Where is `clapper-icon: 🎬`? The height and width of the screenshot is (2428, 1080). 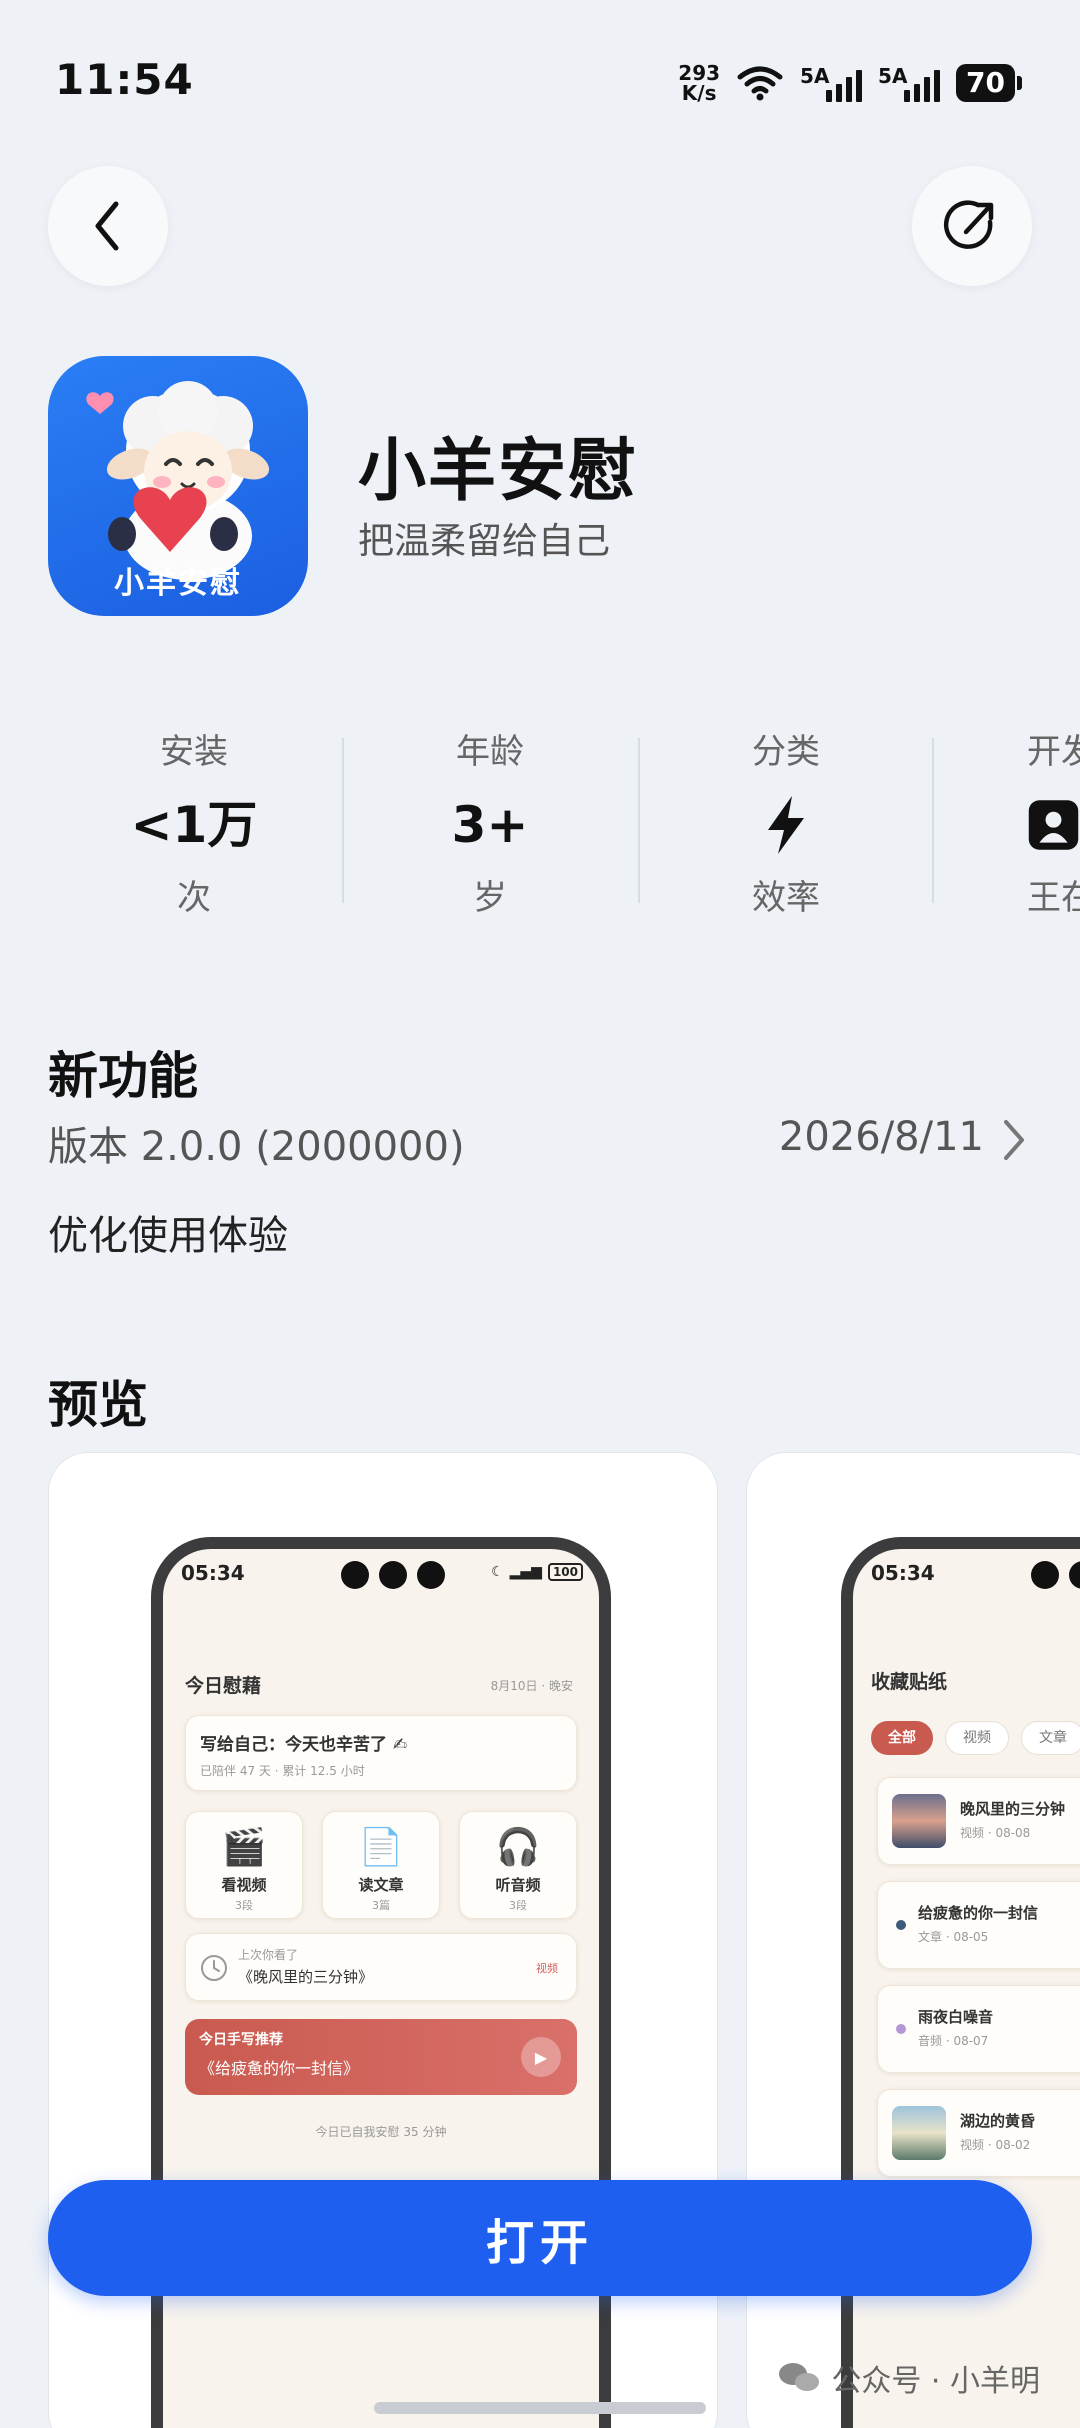 clapper-icon: 🎬 is located at coordinates (244, 1847).